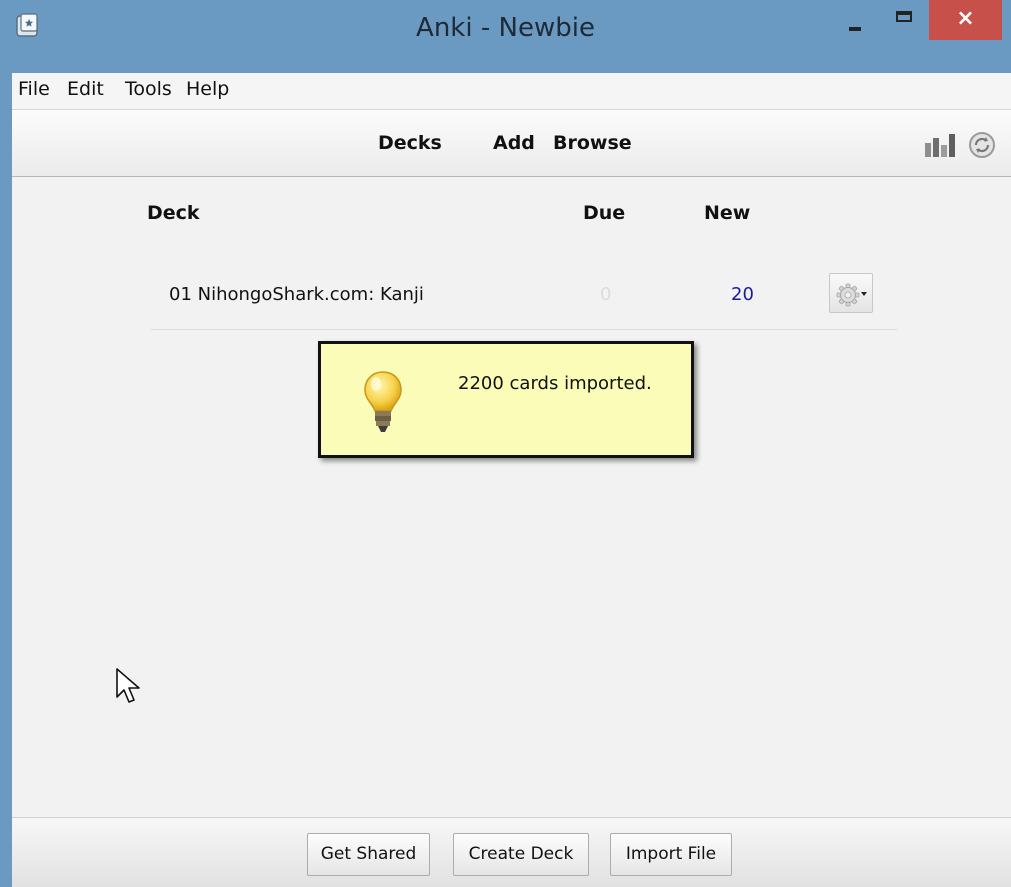 The height and width of the screenshot is (887, 1011). I want to click on menu-bar: File Edit Tools Help, so click(511, 91).